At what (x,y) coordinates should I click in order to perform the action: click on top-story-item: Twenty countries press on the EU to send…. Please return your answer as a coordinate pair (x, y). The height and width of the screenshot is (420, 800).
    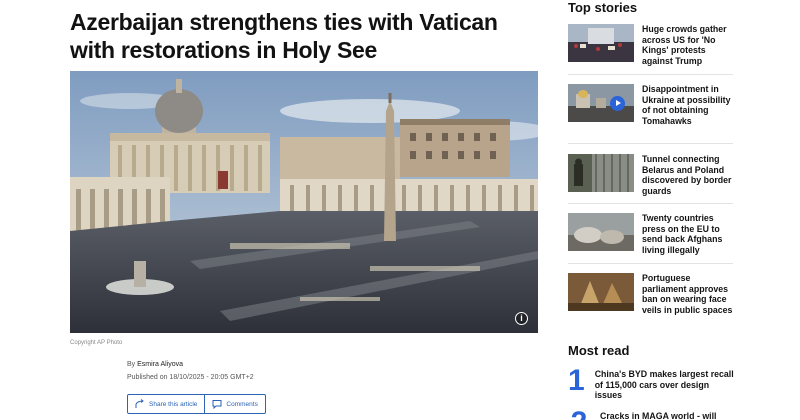
    Looking at the image, I should click on (650, 234).